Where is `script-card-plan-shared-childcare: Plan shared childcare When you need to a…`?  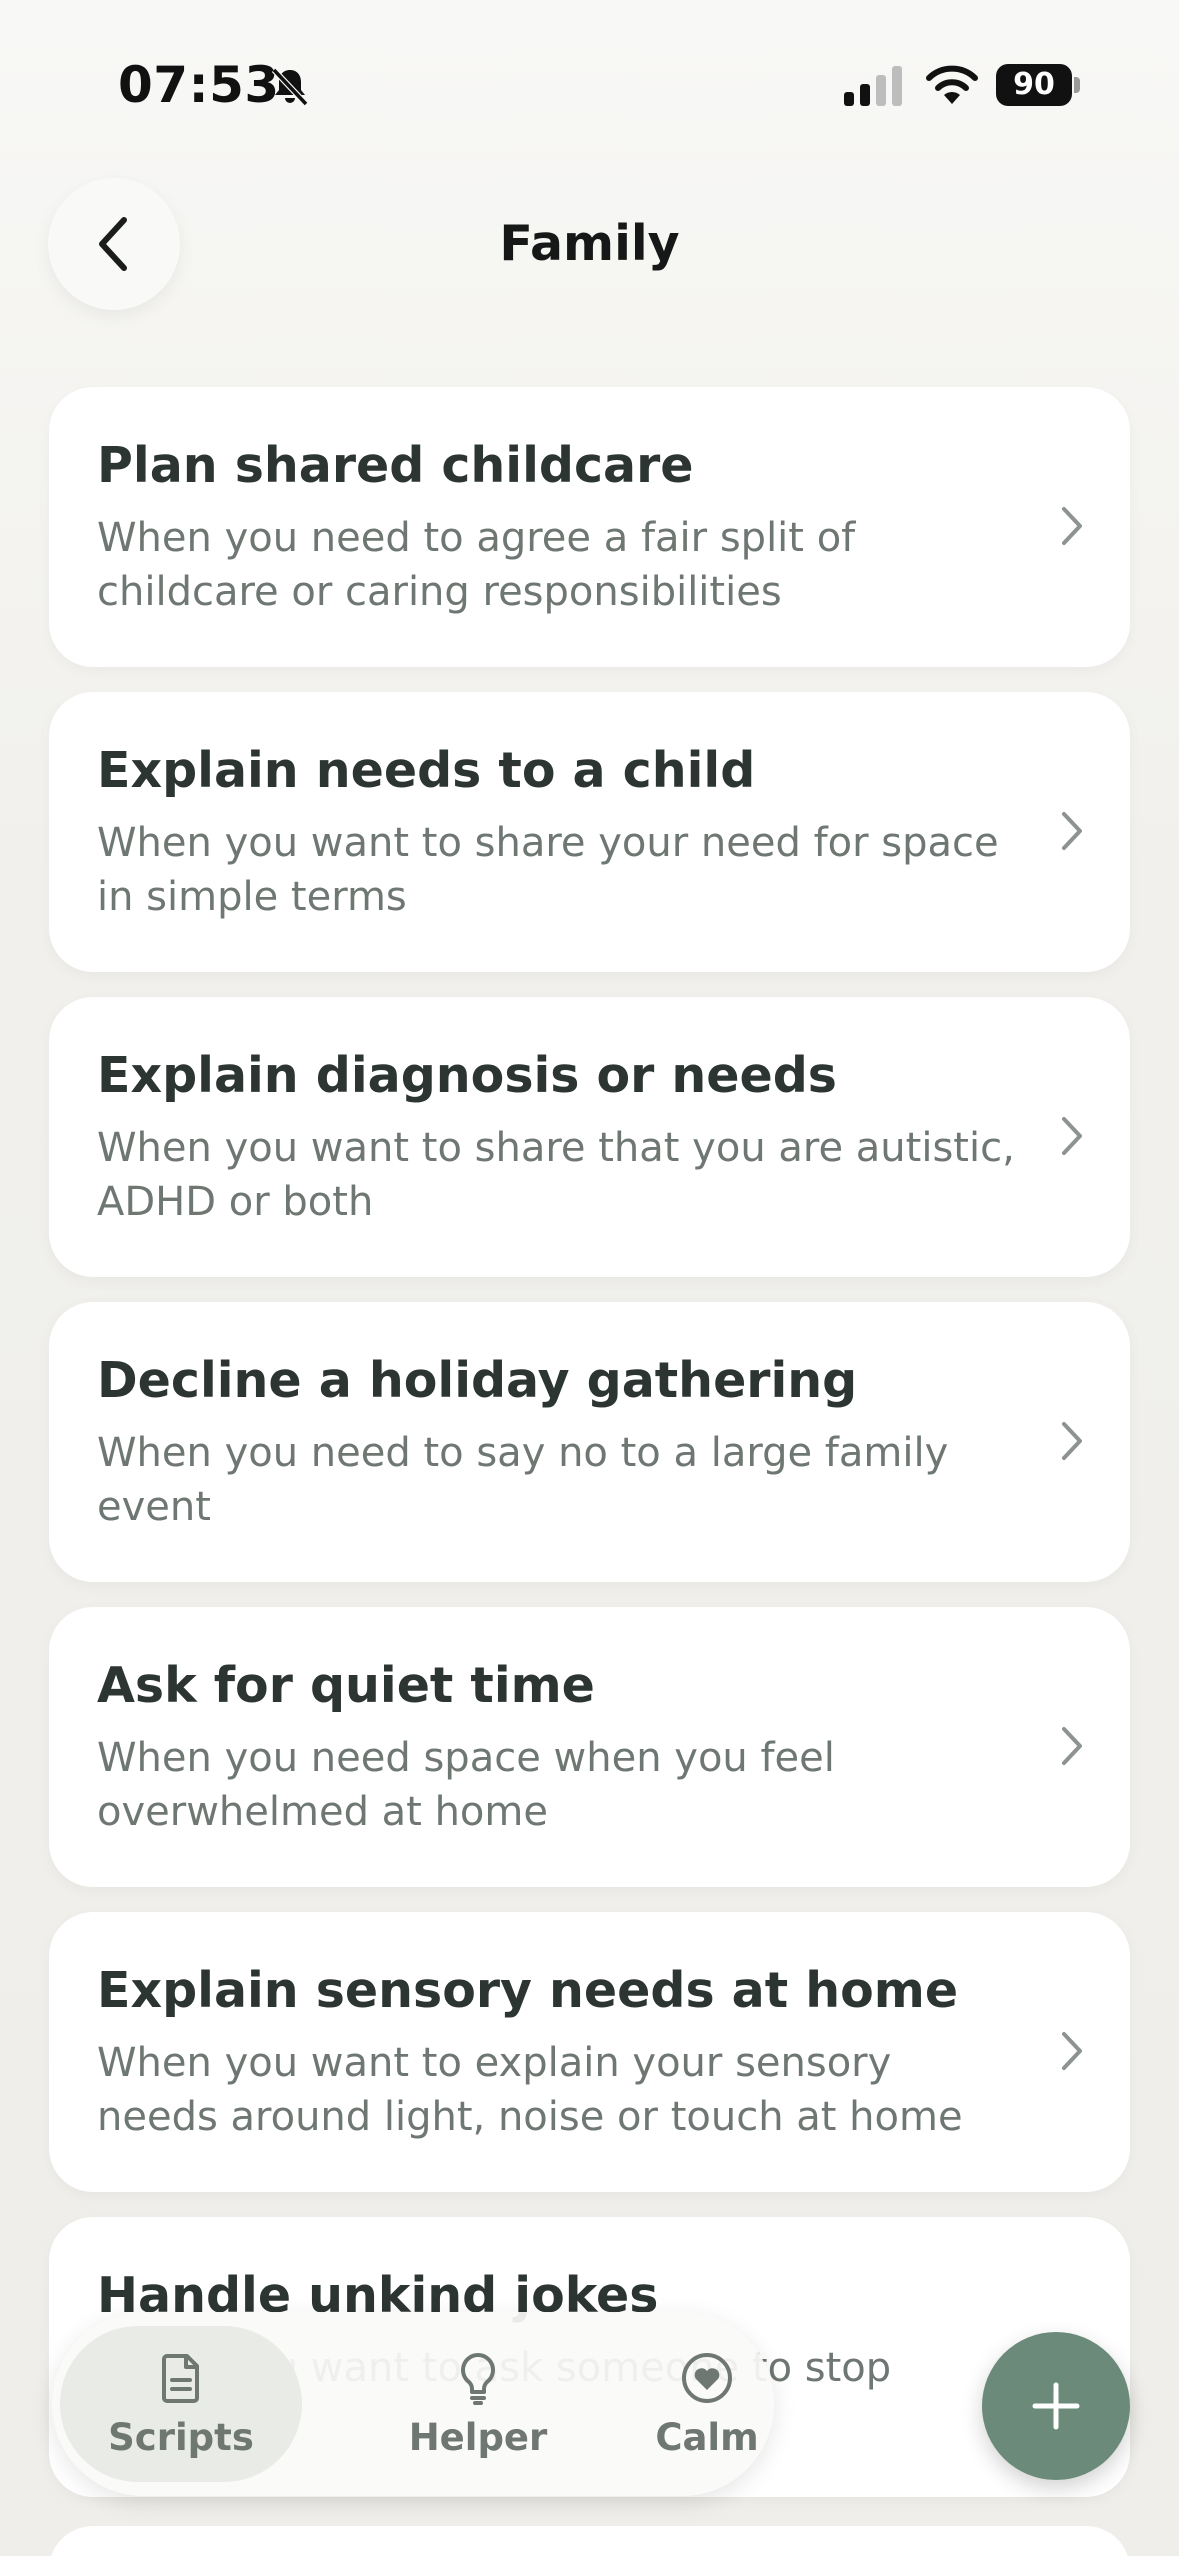 script-card-plan-shared-childcare: Plan shared childcare When you need to a… is located at coordinates (589, 527).